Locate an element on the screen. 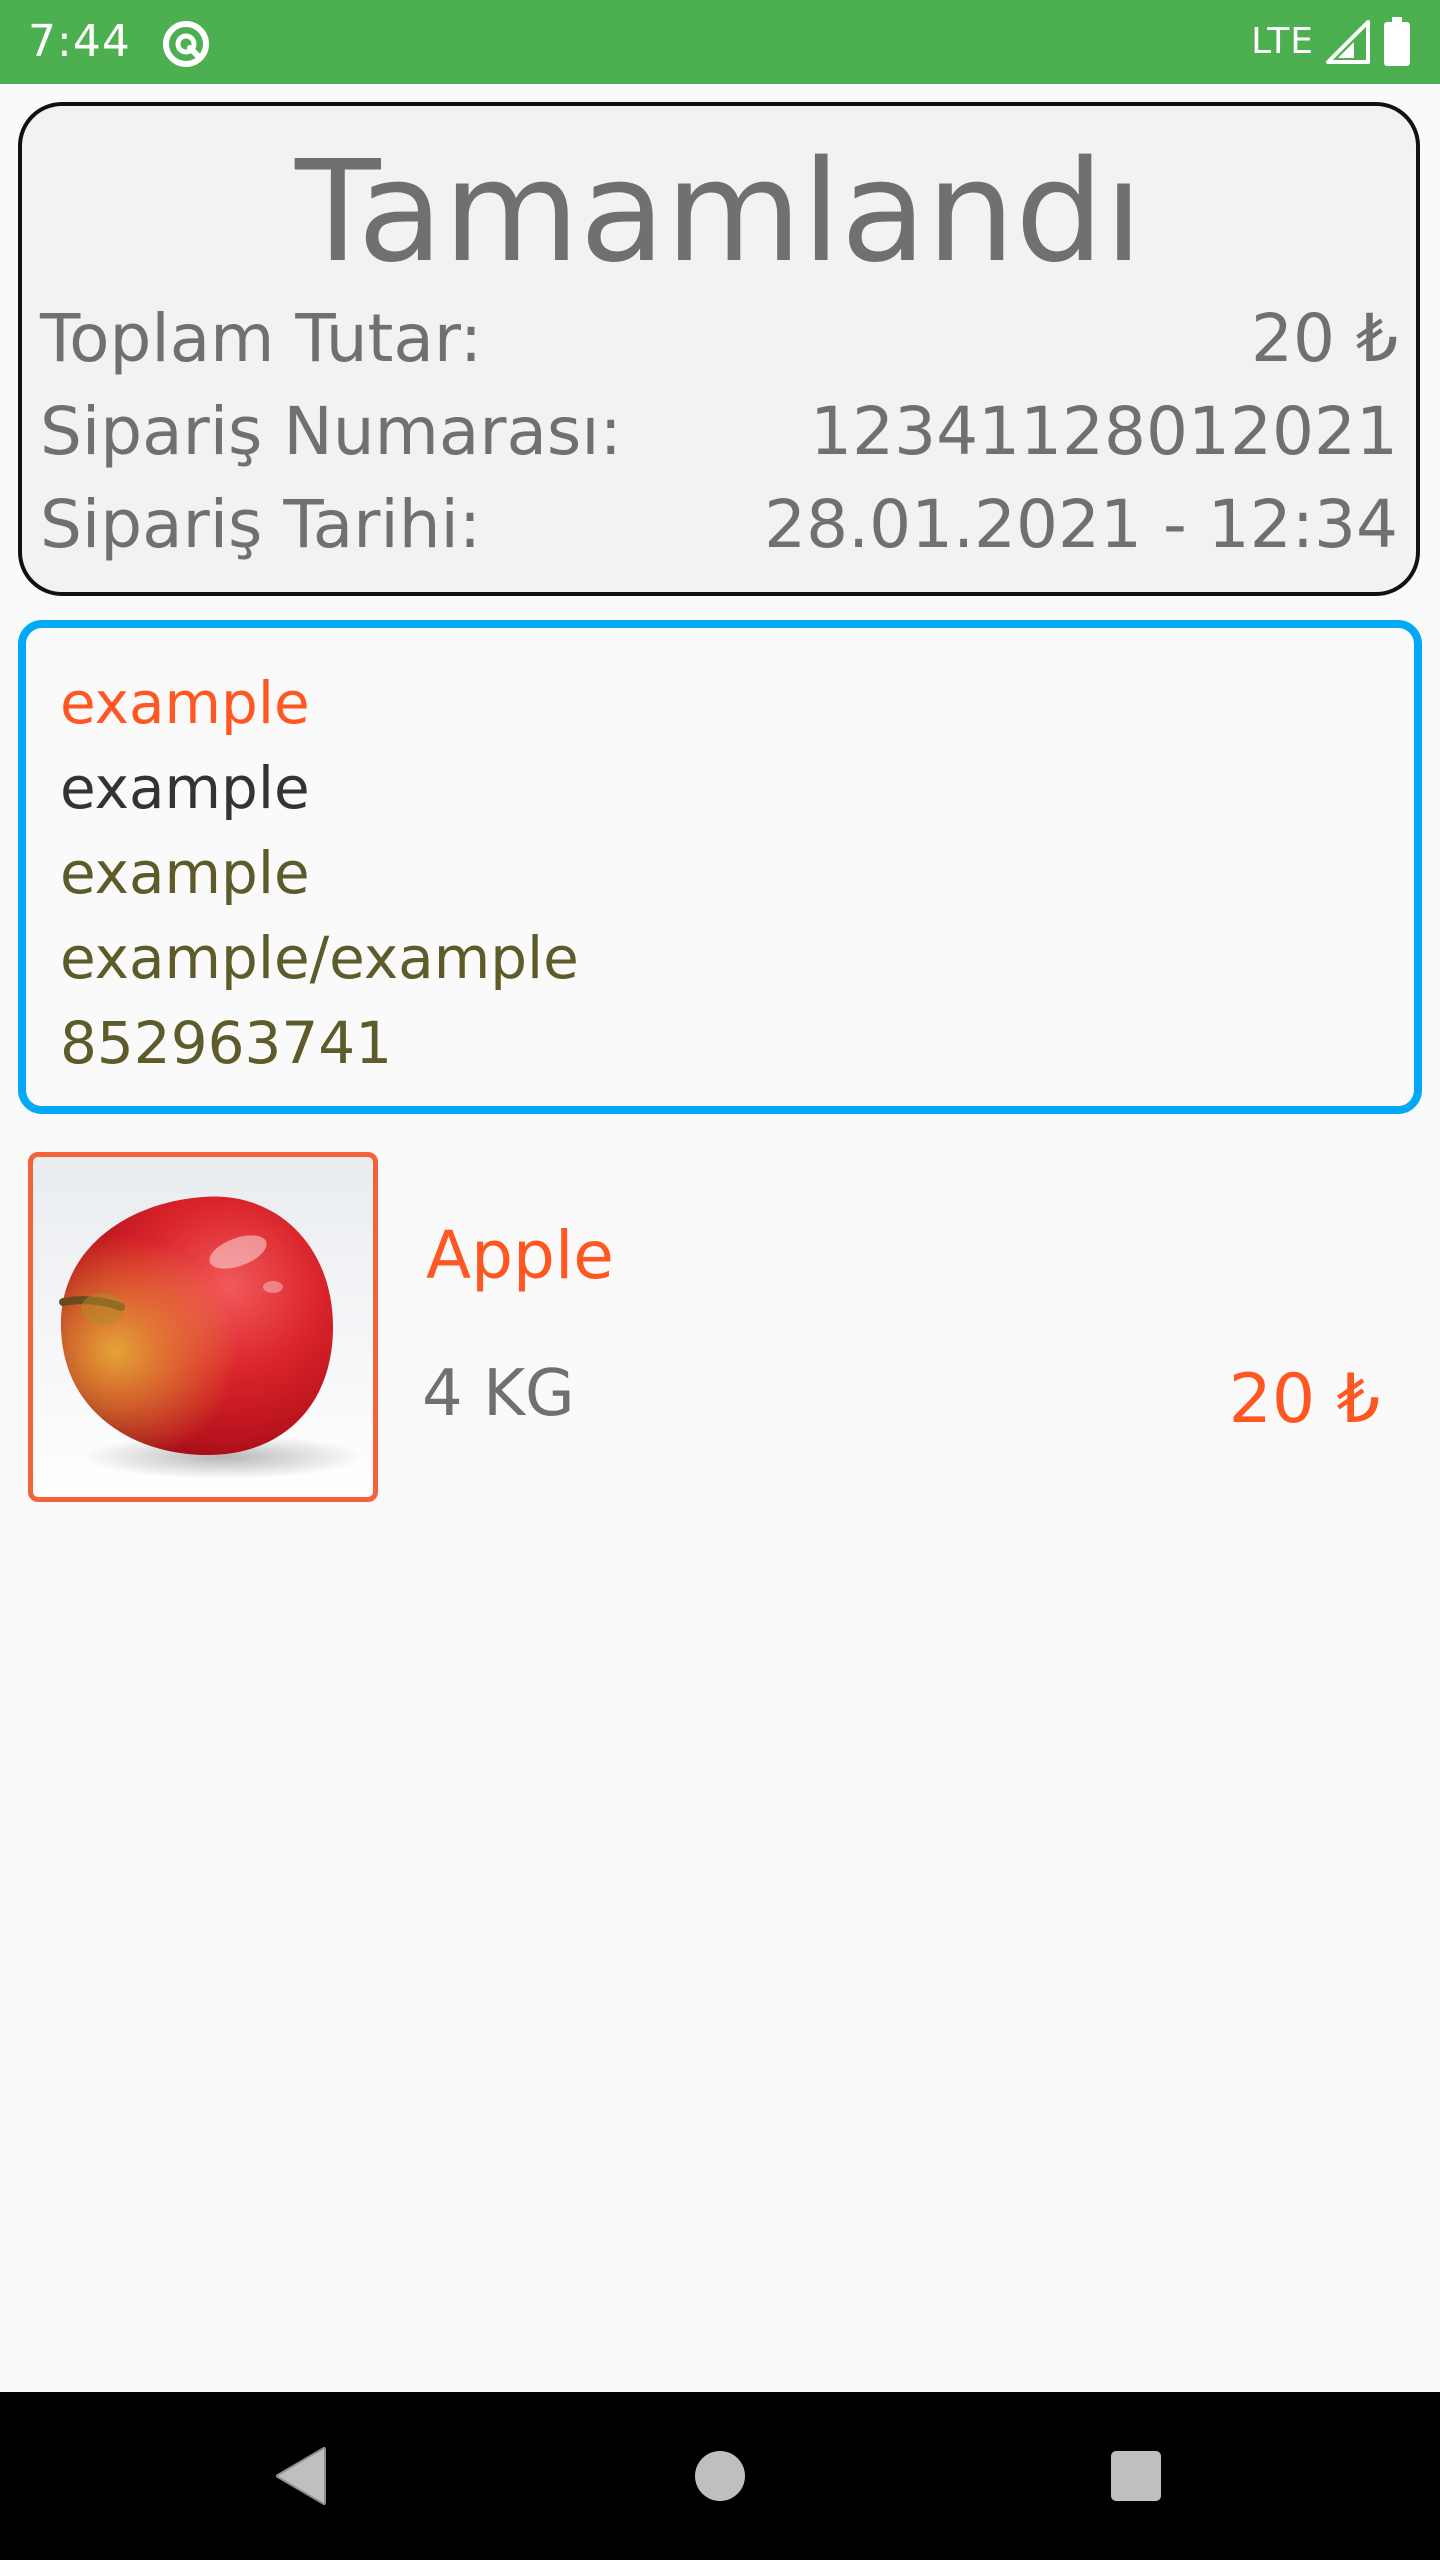  status-time: 7:44 is located at coordinates (79, 41).